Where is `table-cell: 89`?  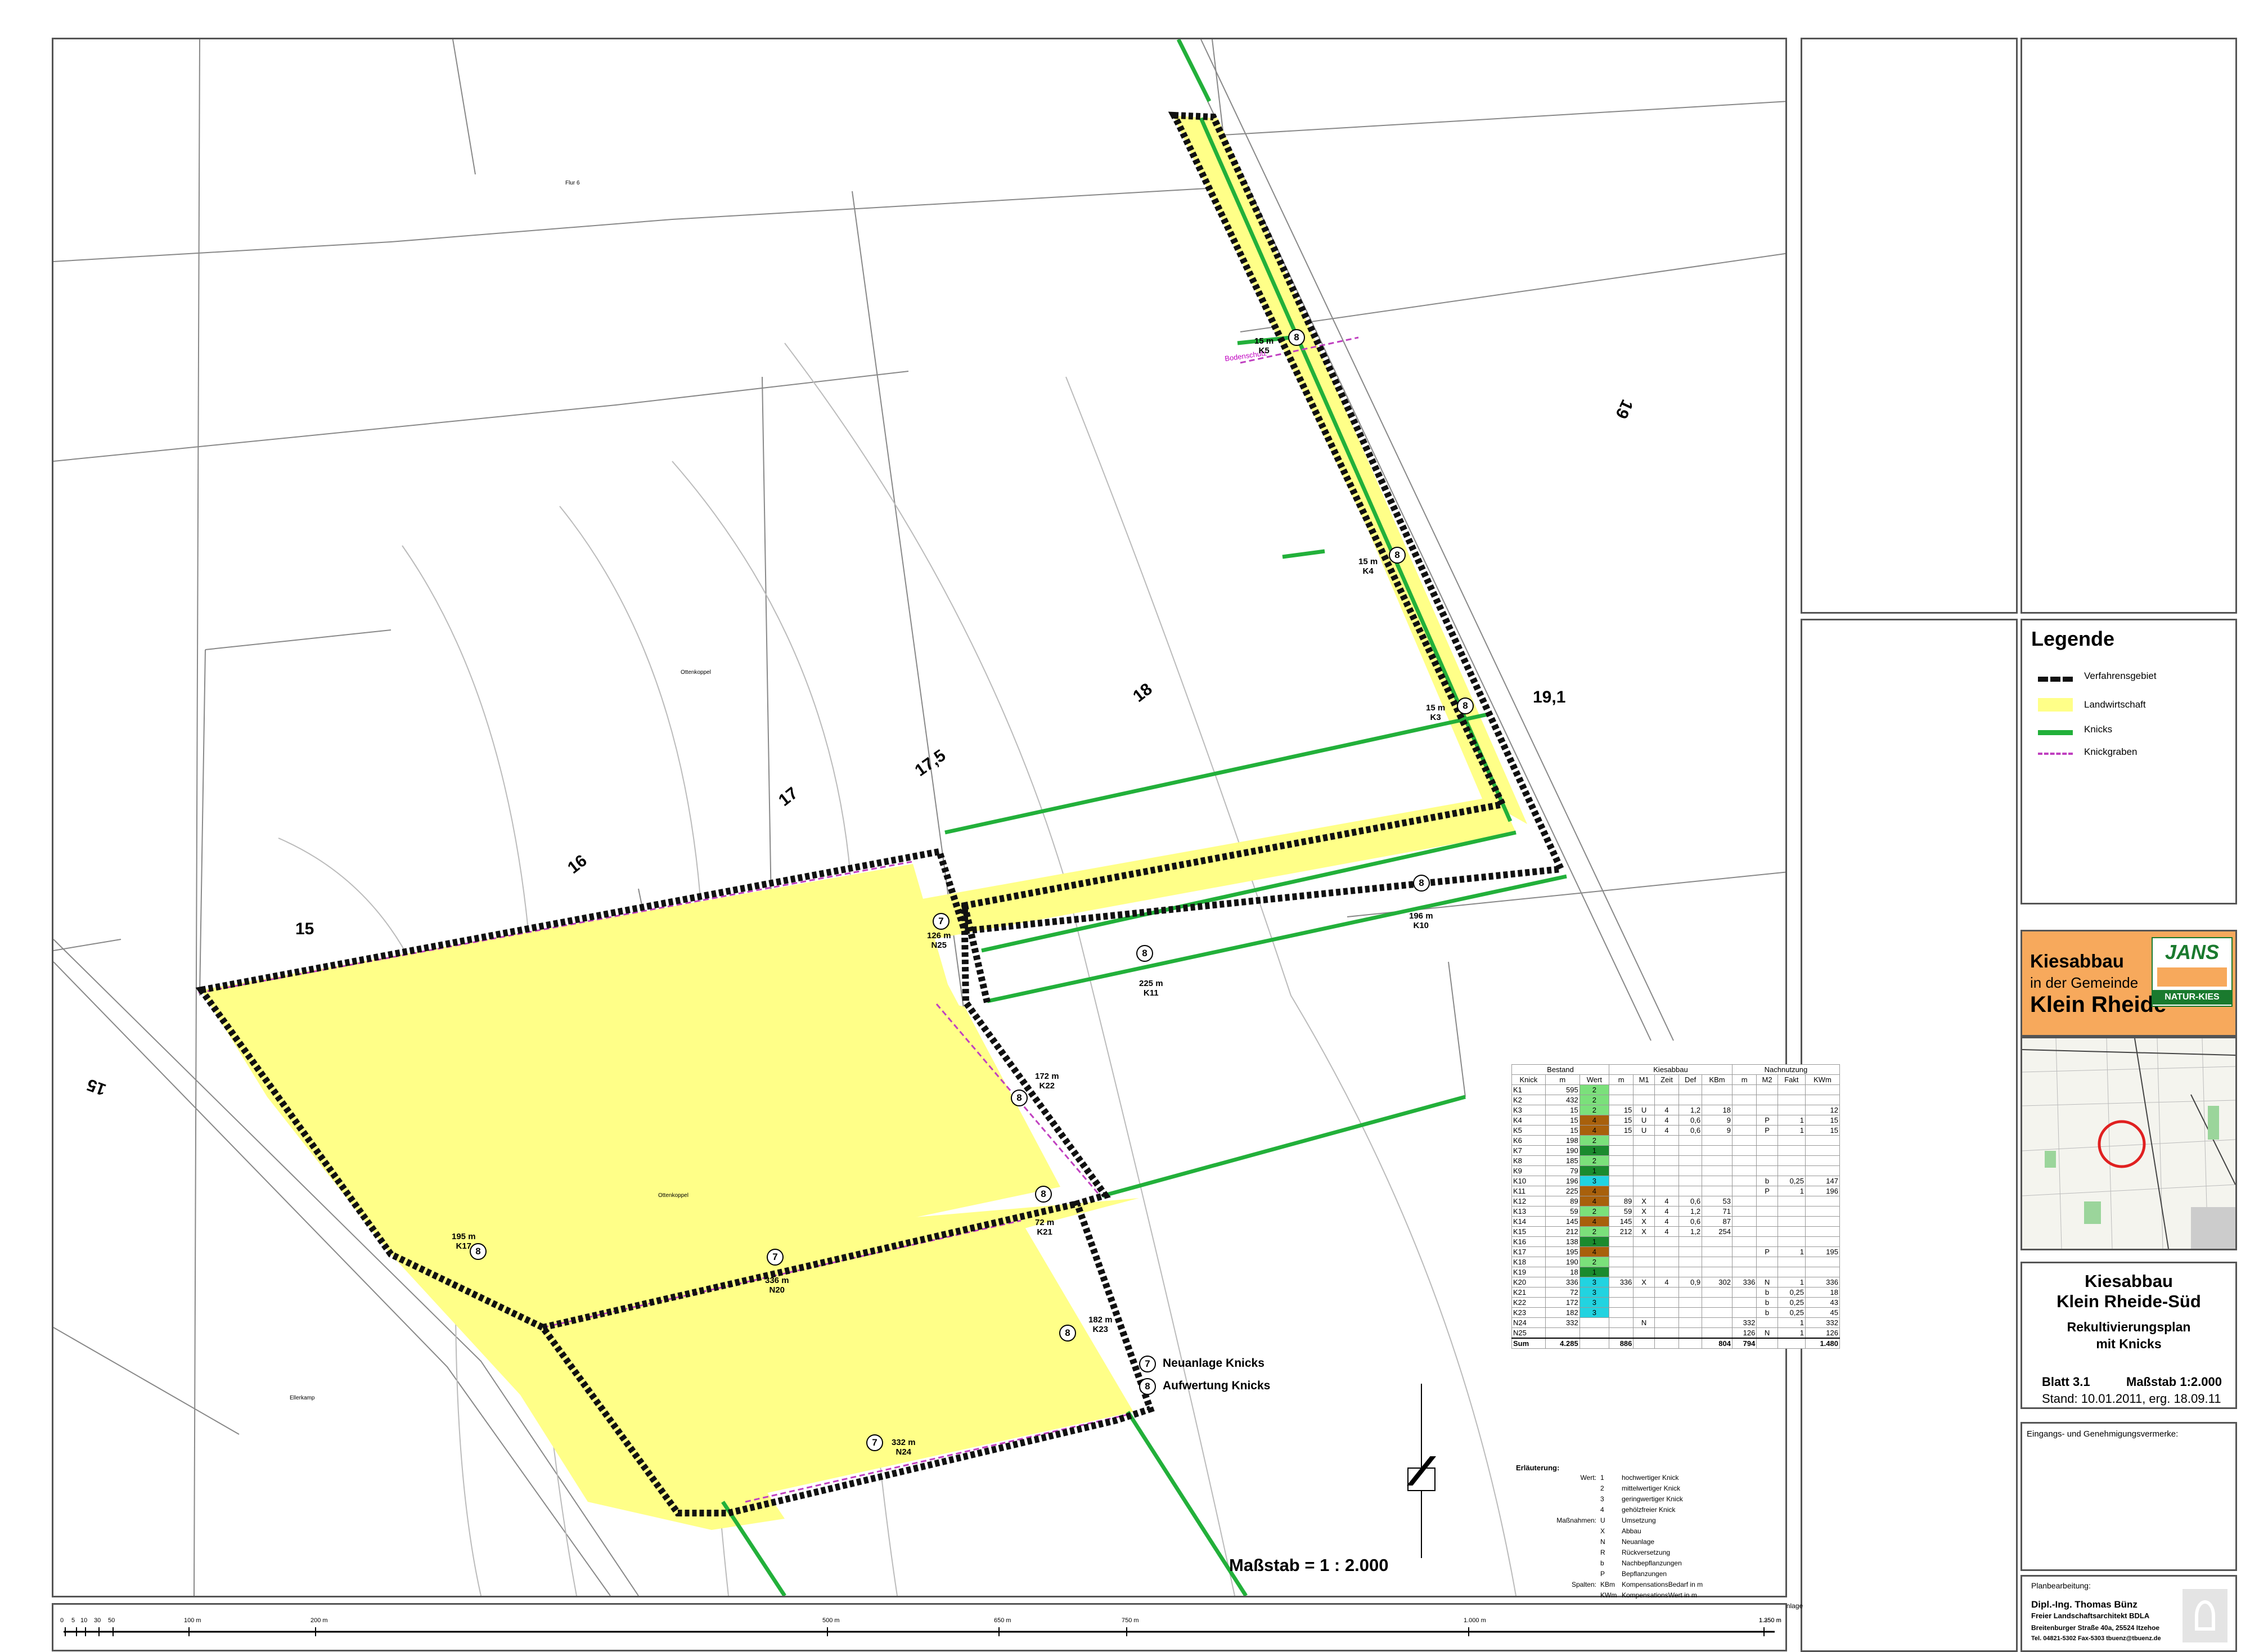
table-cell: 89 is located at coordinates (1562, 1201).